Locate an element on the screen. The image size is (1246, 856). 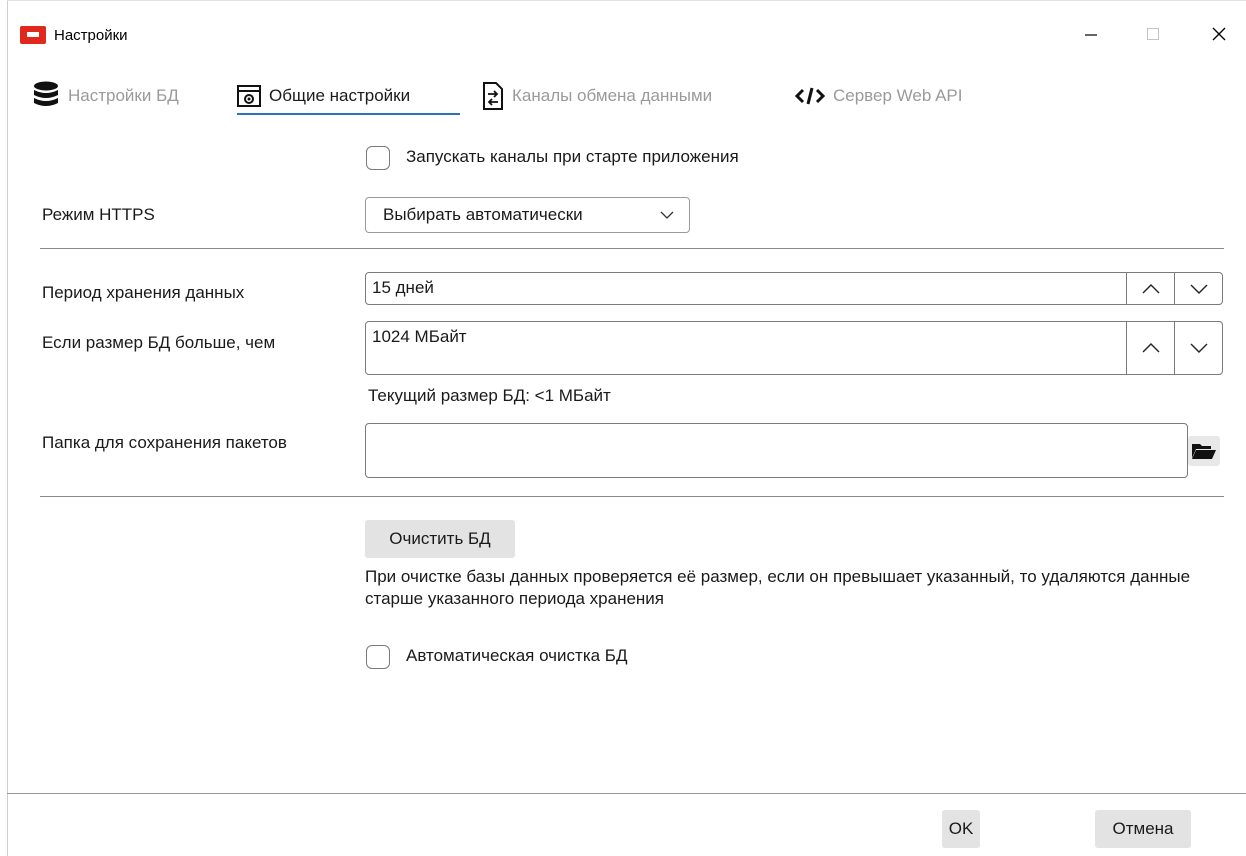
db-size-stepper: 1024 МБайт is located at coordinates (794, 348).